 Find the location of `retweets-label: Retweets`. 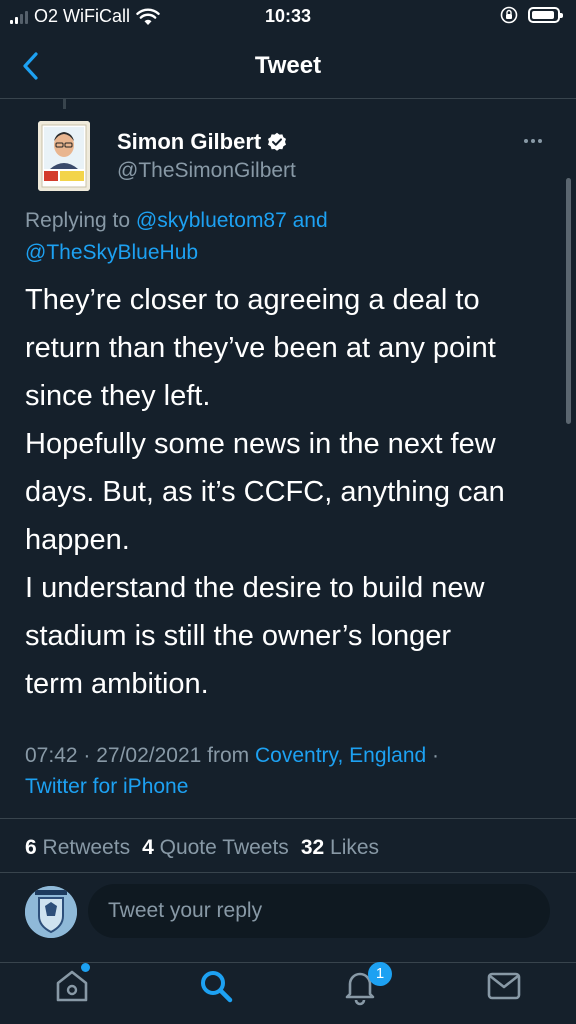

retweets-label: Retweets is located at coordinates (86, 847).